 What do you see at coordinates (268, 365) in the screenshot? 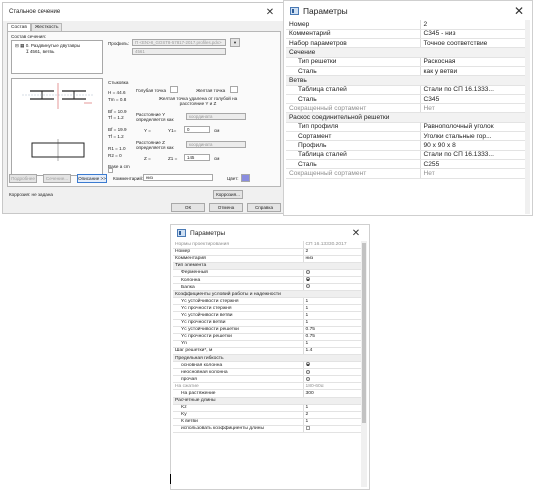
I see `property-row: основная колонна` at bounding box center [268, 365].